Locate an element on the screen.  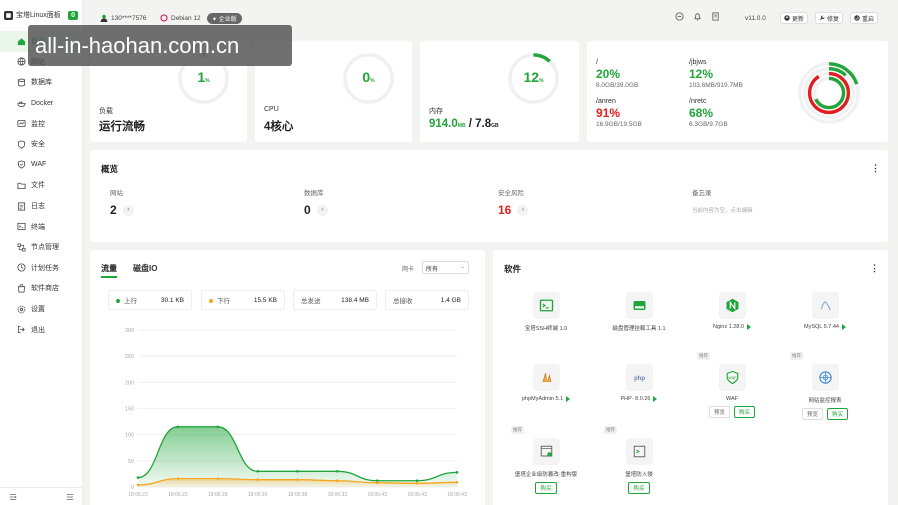
disk-root: / 20% 8.0GB/39.0GB is located at coordinates (641, 74).